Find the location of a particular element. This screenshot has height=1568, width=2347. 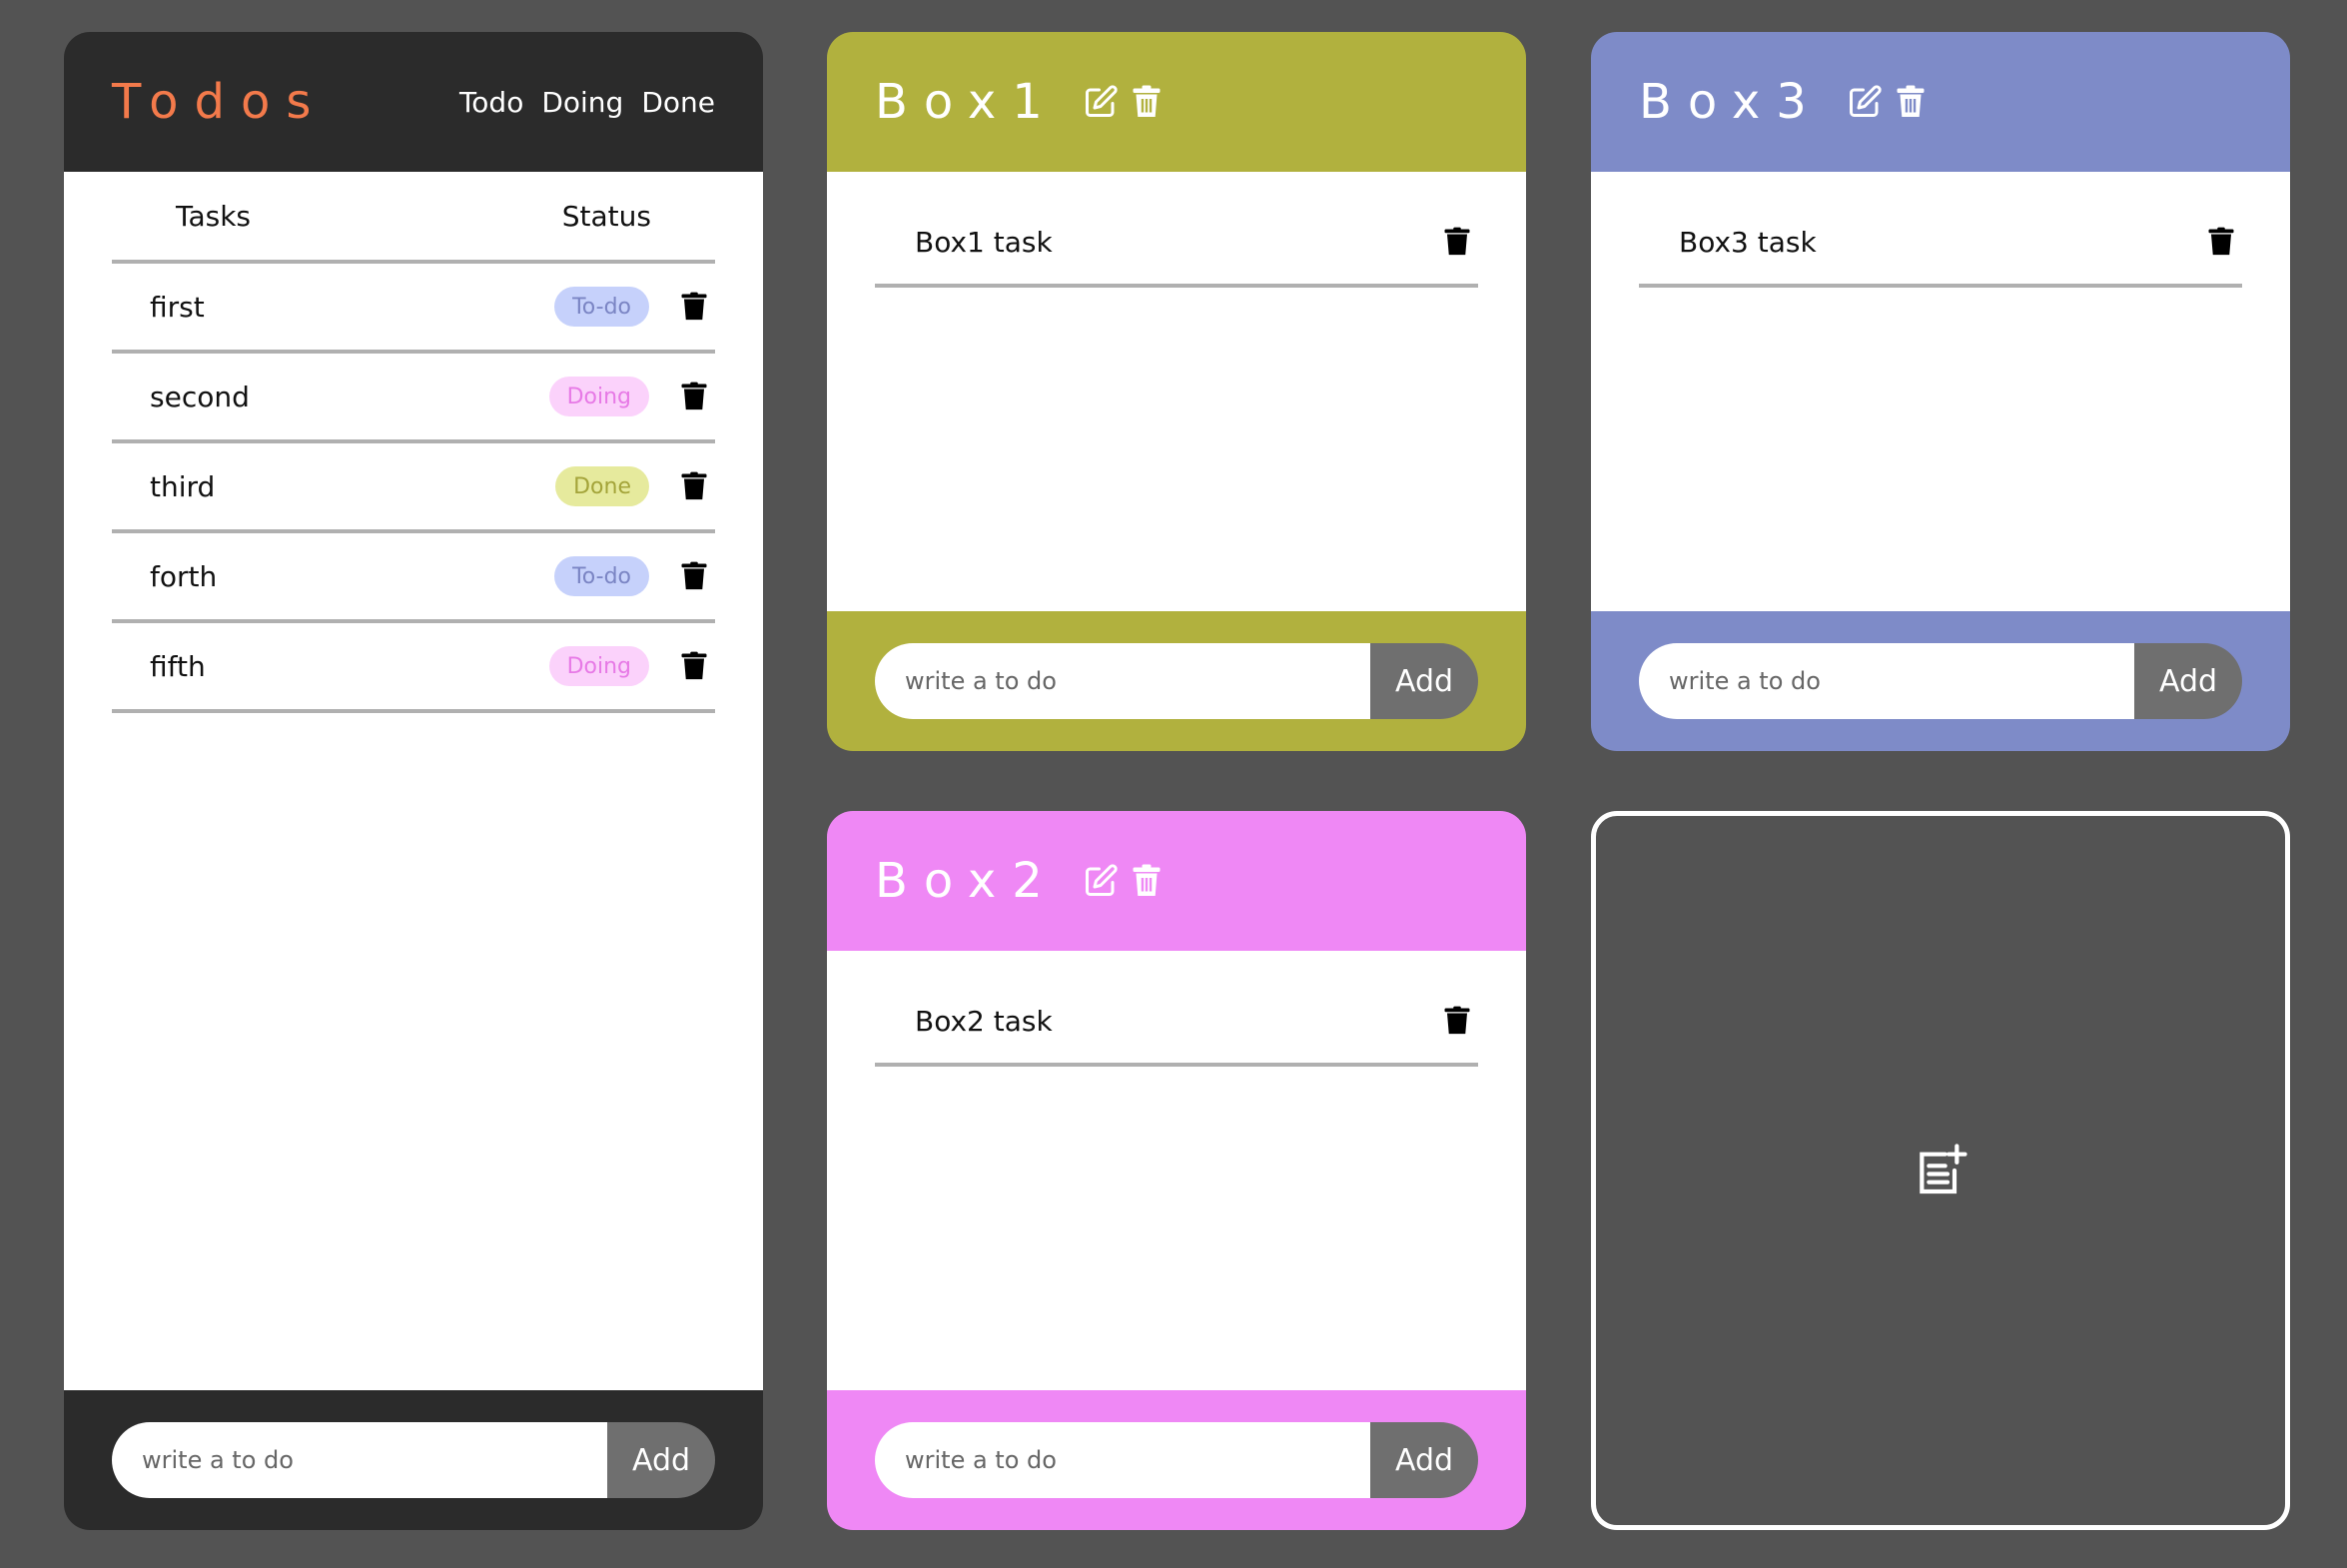

task-table-header: Tasks Status is located at coordinates (413, 218).